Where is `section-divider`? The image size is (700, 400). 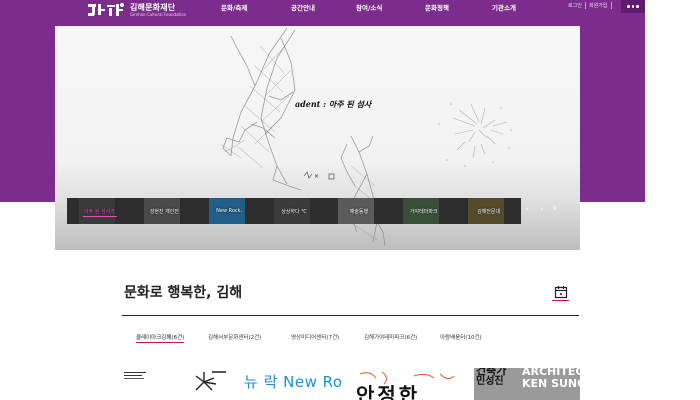 section-divider is located at coordinates (350, 315).